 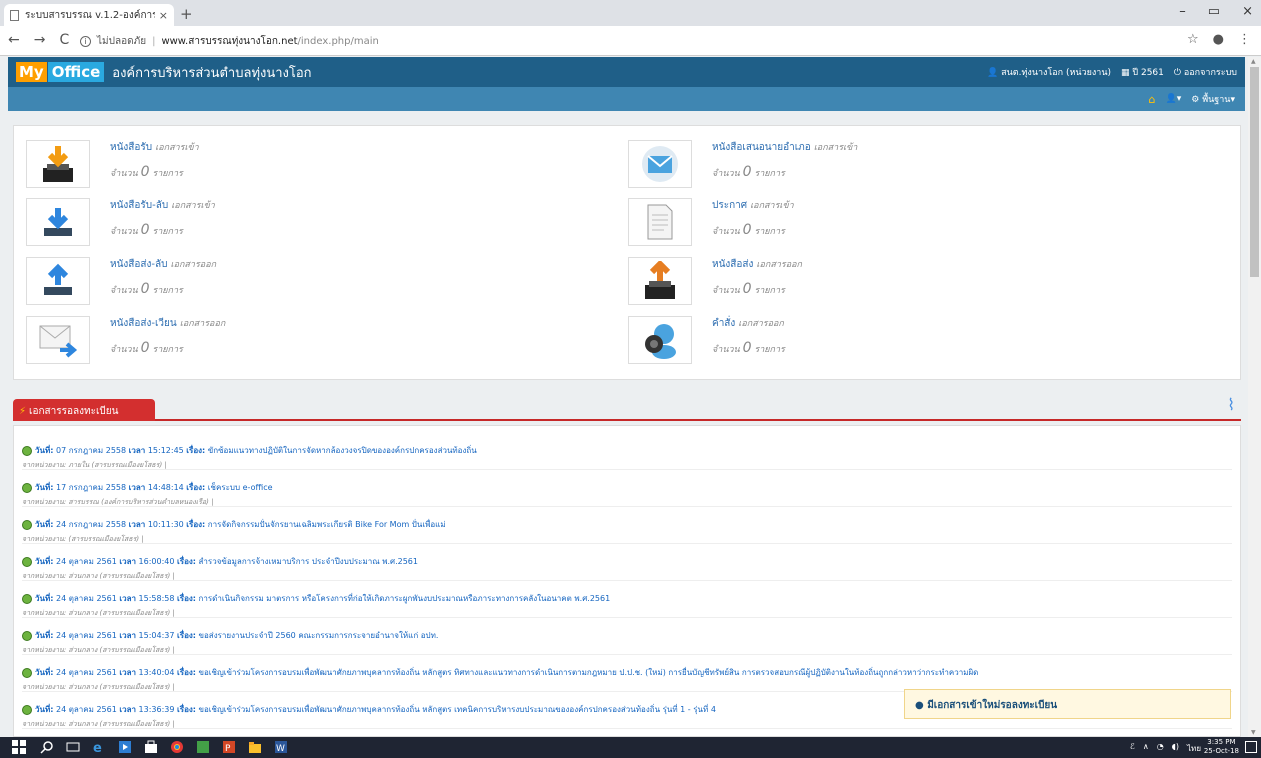 I want to click on scroll-down-icon: ▼, so click(x=1253, y=732).